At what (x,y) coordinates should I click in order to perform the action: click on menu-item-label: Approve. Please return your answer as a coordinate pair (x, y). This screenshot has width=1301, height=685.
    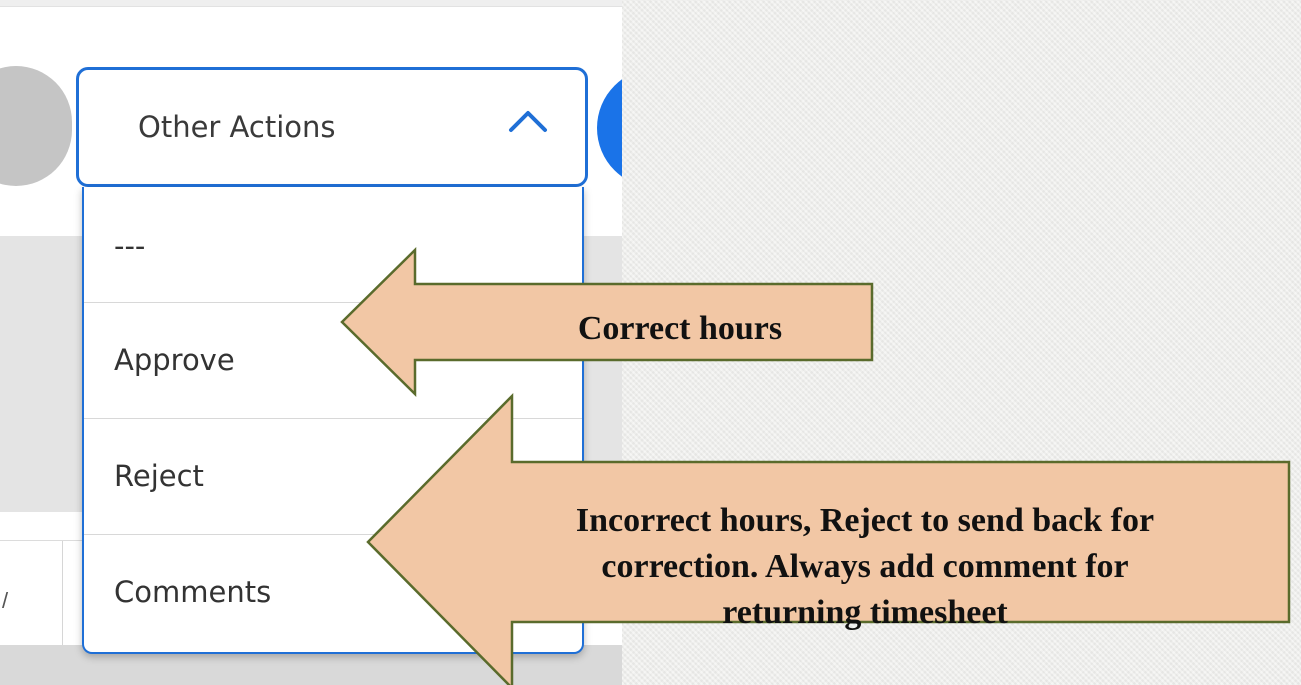
    Looking at the image, I should click on (174, 360).